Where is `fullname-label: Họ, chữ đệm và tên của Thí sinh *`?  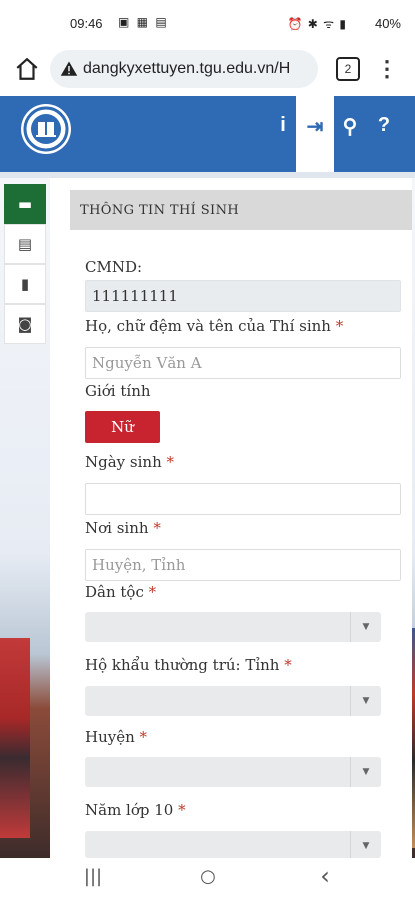
fullname-label: Họ, chữ đệm và tên của Thí sinh * is located at coordinates (214, 326).